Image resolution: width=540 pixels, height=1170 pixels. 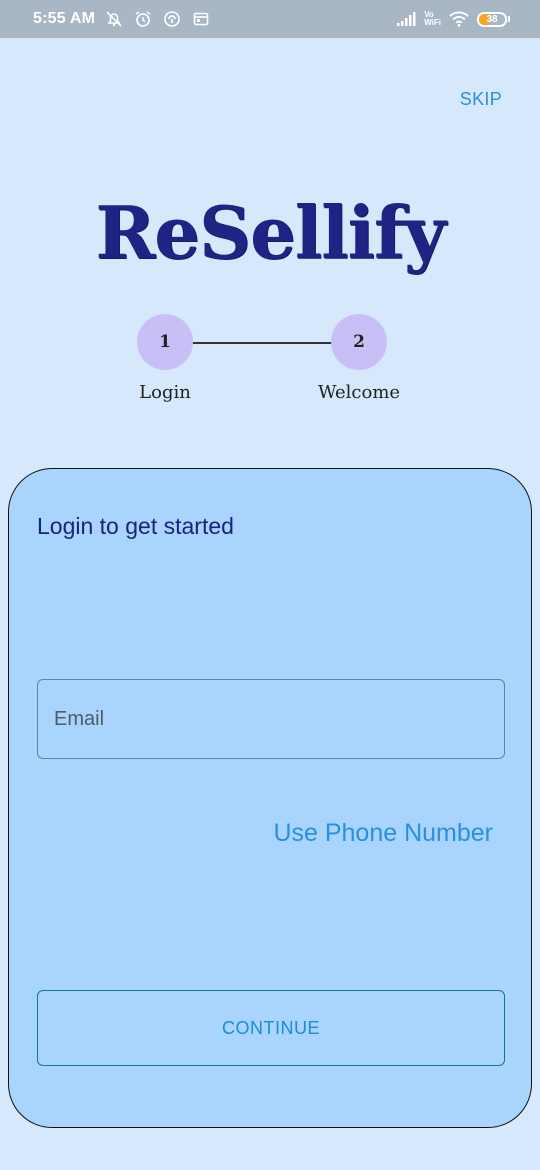 What do you see at coordinates (262, 343) in the screenshot?
I see `stepper-connector` at bounding box center [262, 343].